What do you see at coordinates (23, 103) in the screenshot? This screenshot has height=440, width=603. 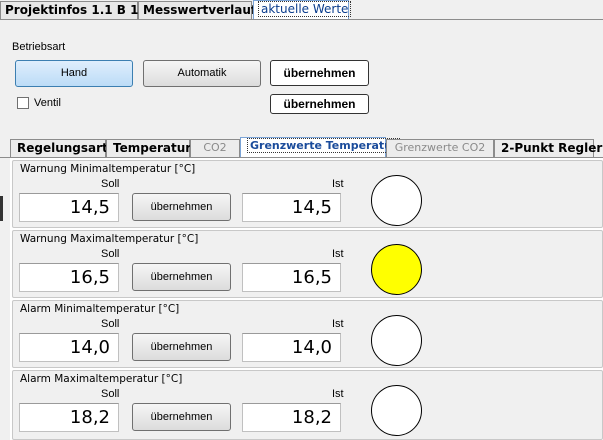 I see `ventil-checkbox` at bounding box center [23, 103].